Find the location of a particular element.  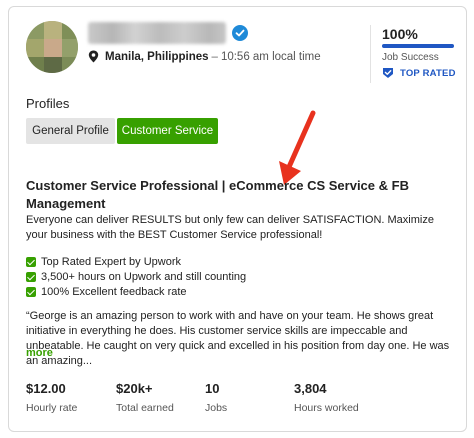

top-rated-badge: TOP RATED is located at coordinates (419, 73).